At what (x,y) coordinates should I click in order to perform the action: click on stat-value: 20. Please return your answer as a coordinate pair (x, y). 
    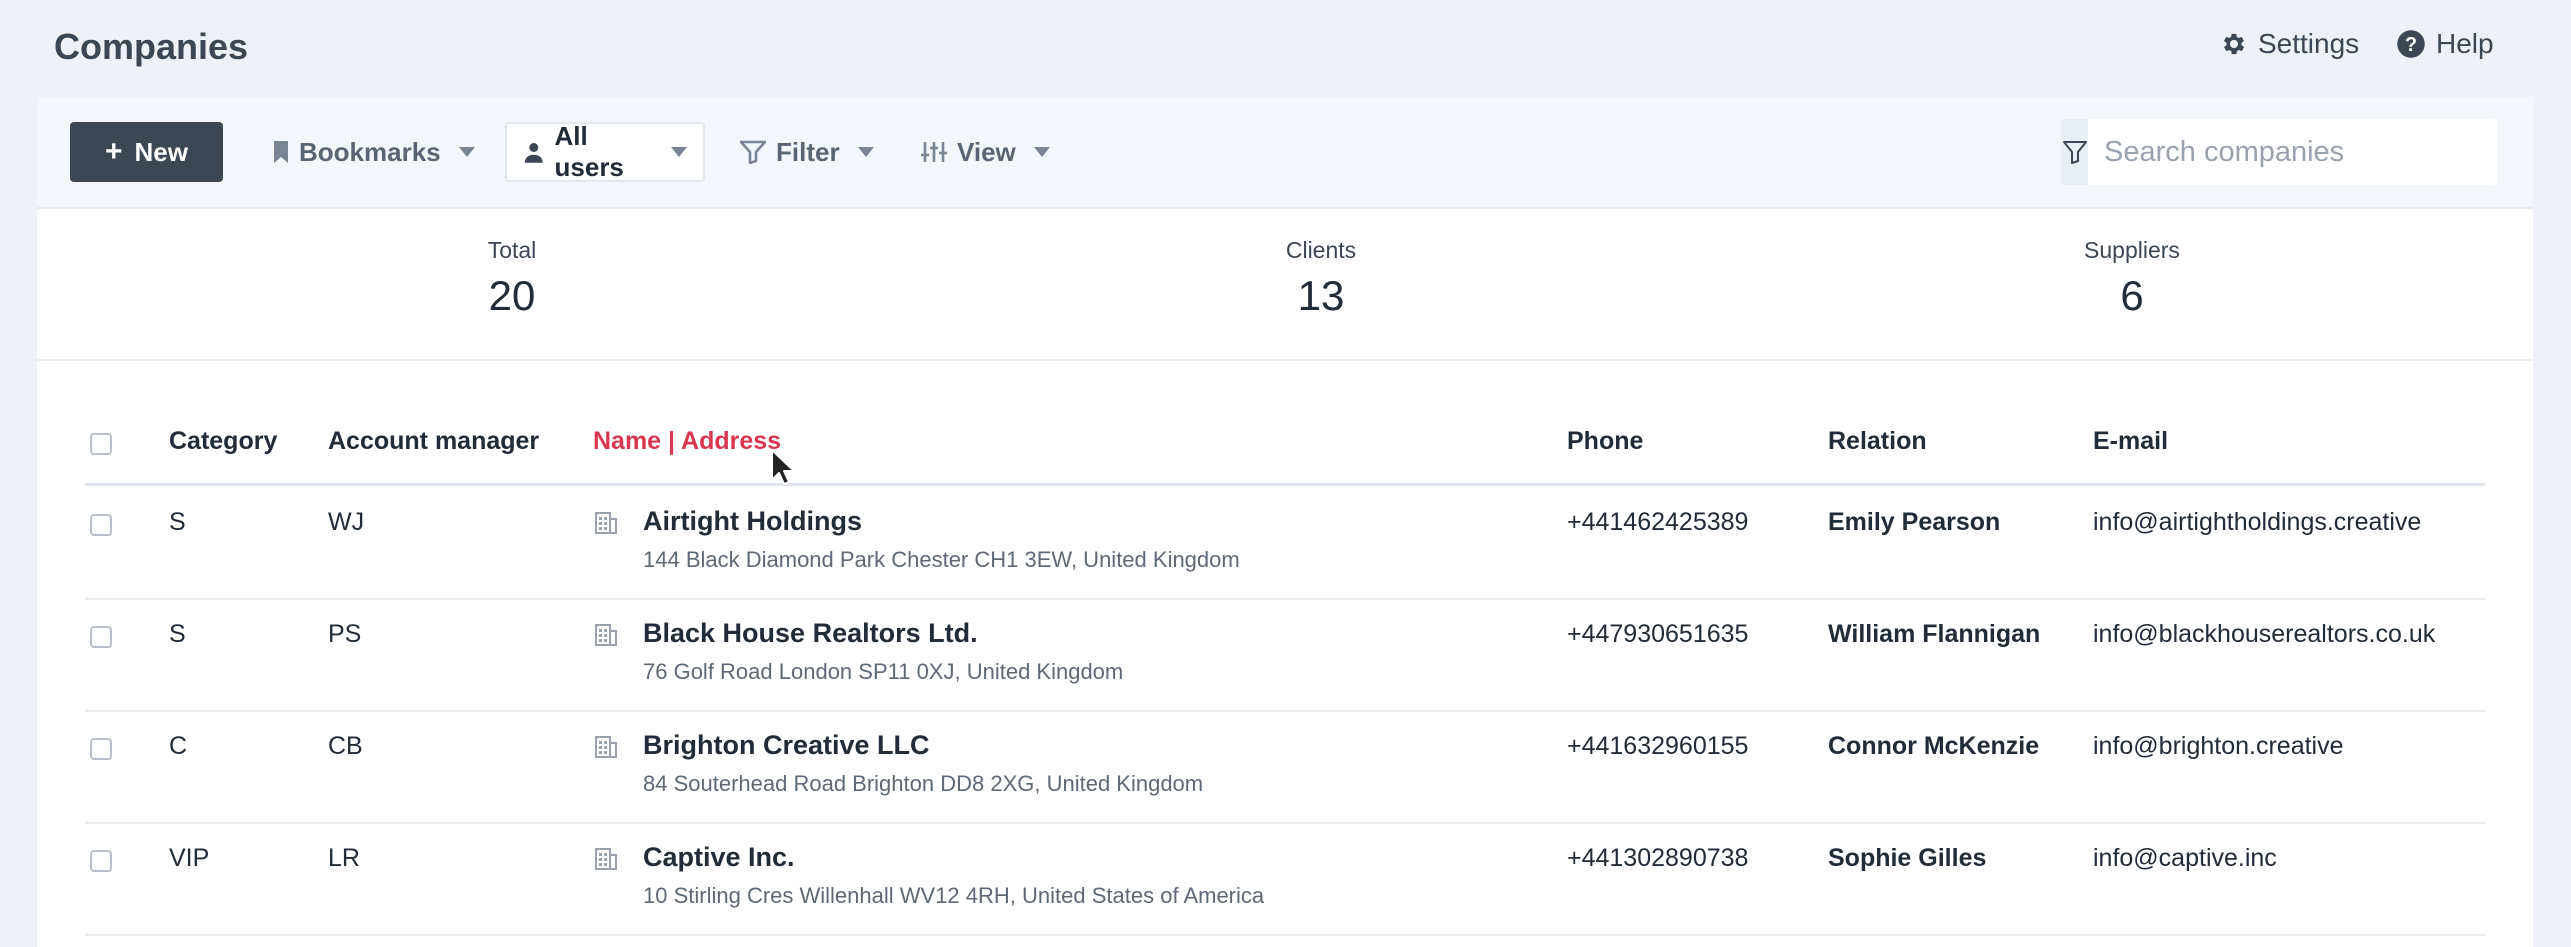
    Looking at the image, I should click on (512, 295).